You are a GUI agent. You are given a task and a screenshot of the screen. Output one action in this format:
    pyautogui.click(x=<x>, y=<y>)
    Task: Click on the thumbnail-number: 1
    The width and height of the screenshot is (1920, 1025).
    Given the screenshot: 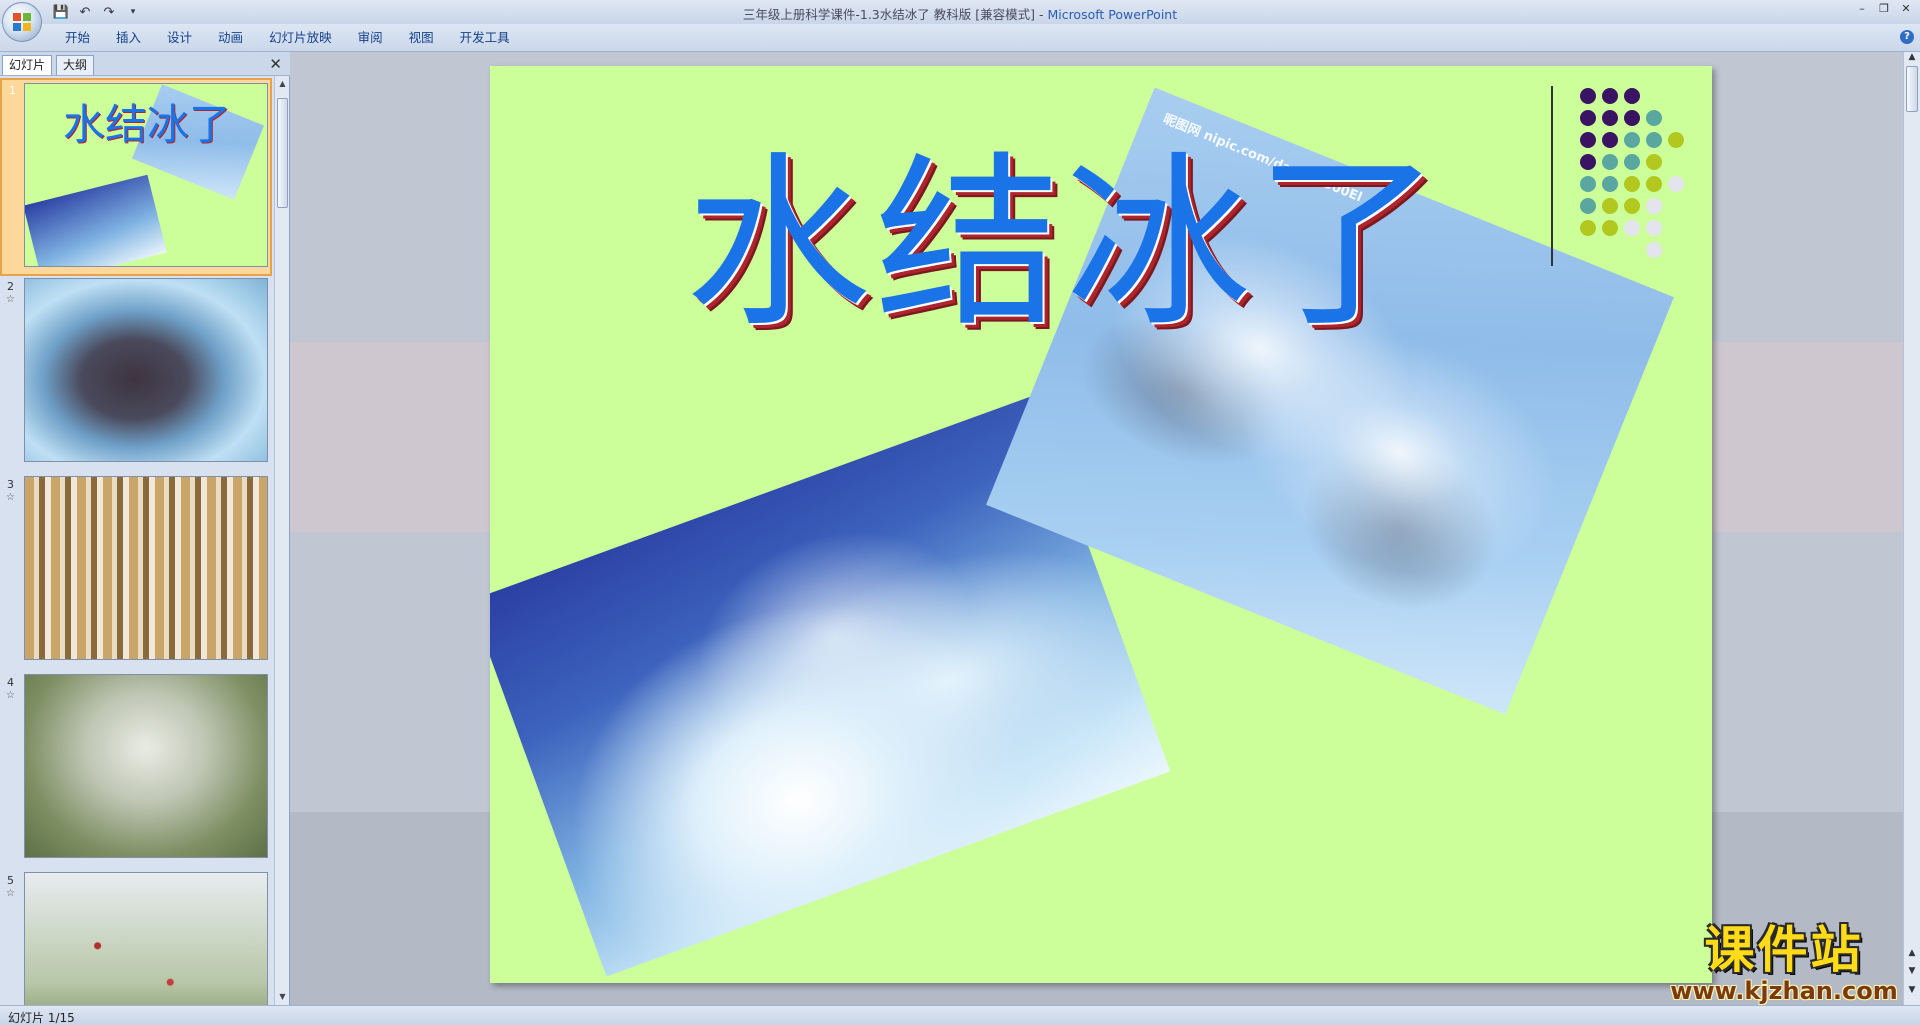 What is the action you would take?
    pyautogui.click(x=12, y=90)
    